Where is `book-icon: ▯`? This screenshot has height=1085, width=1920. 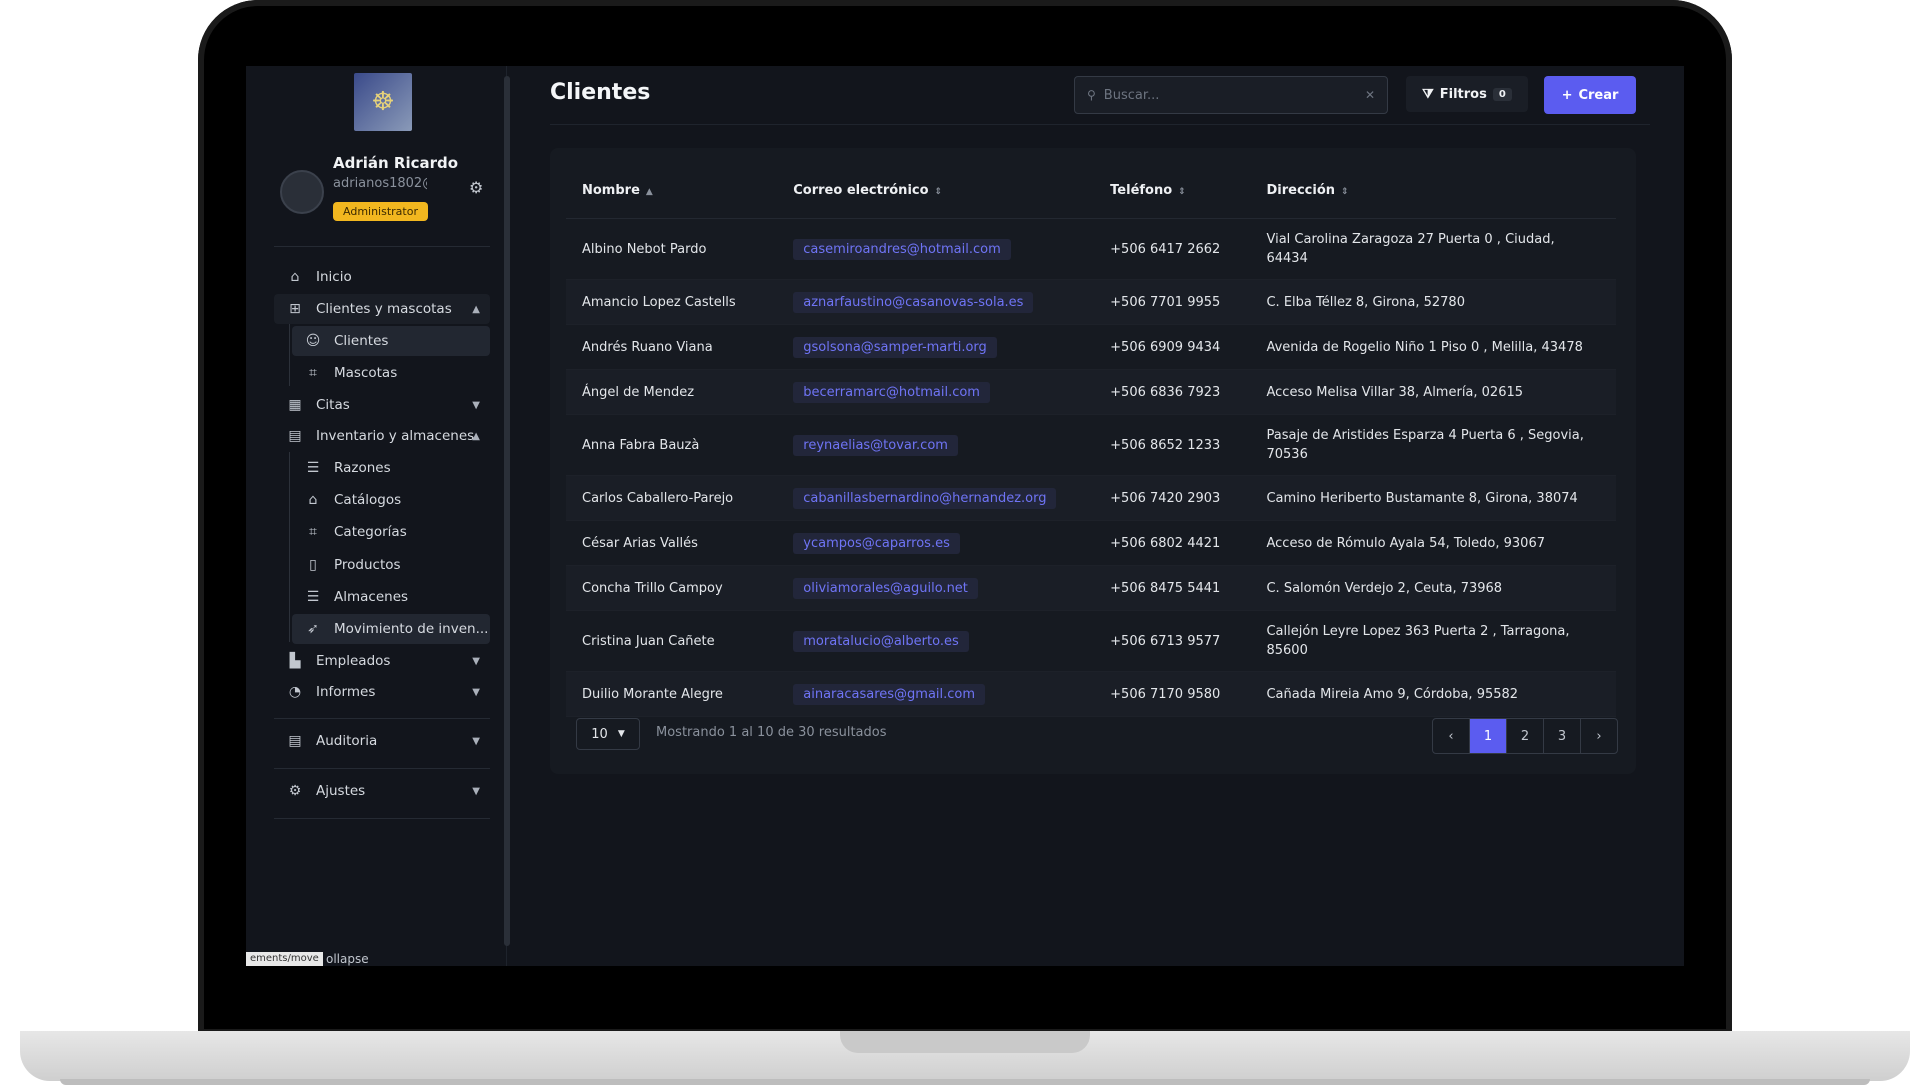
book-icon: ▯ is located at coordinates (313, 565).